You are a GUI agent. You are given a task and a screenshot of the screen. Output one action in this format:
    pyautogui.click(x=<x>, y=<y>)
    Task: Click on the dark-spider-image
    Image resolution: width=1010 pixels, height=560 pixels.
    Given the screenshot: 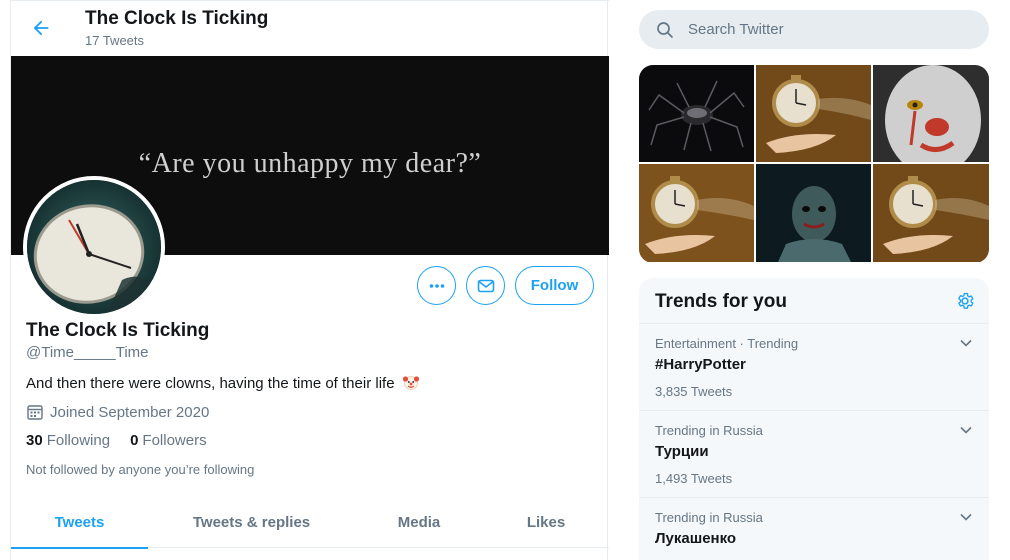 What is the action you would take?
    pyautogui.click(x=696, y=113)
    